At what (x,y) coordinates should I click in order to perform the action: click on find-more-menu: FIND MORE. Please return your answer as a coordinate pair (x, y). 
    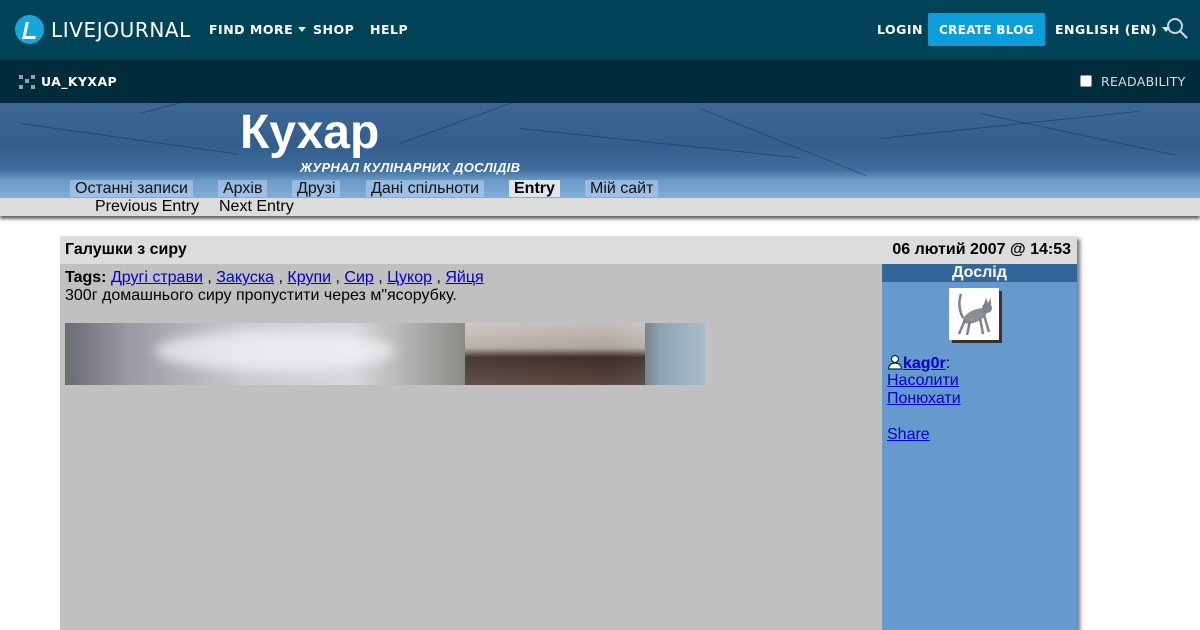
    Looking at the image, I should click on (258, 29).